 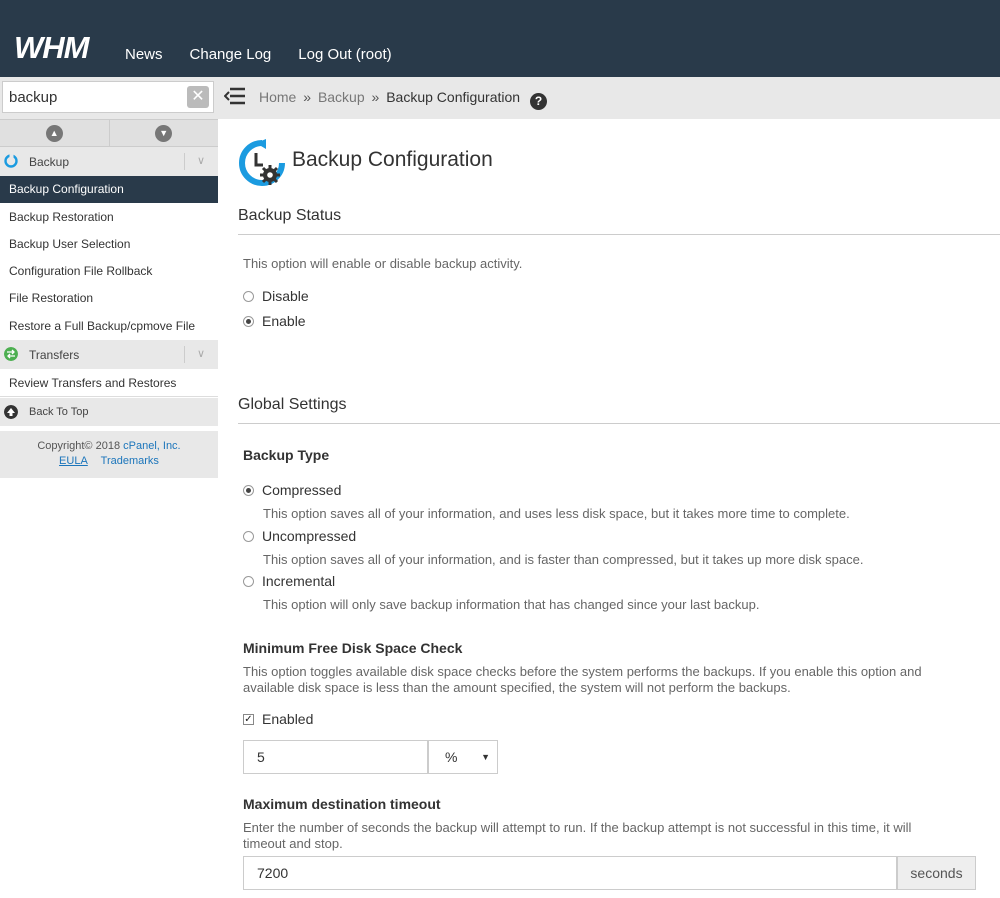 I want to click on compressed-radio-option: Compressed, so click(x=292, y=490).